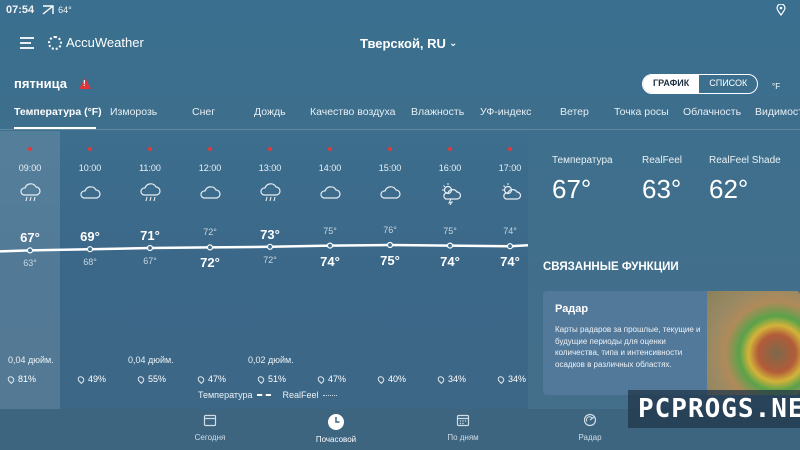  I want to click on tab-rain: Дождь, so click(270, 112).